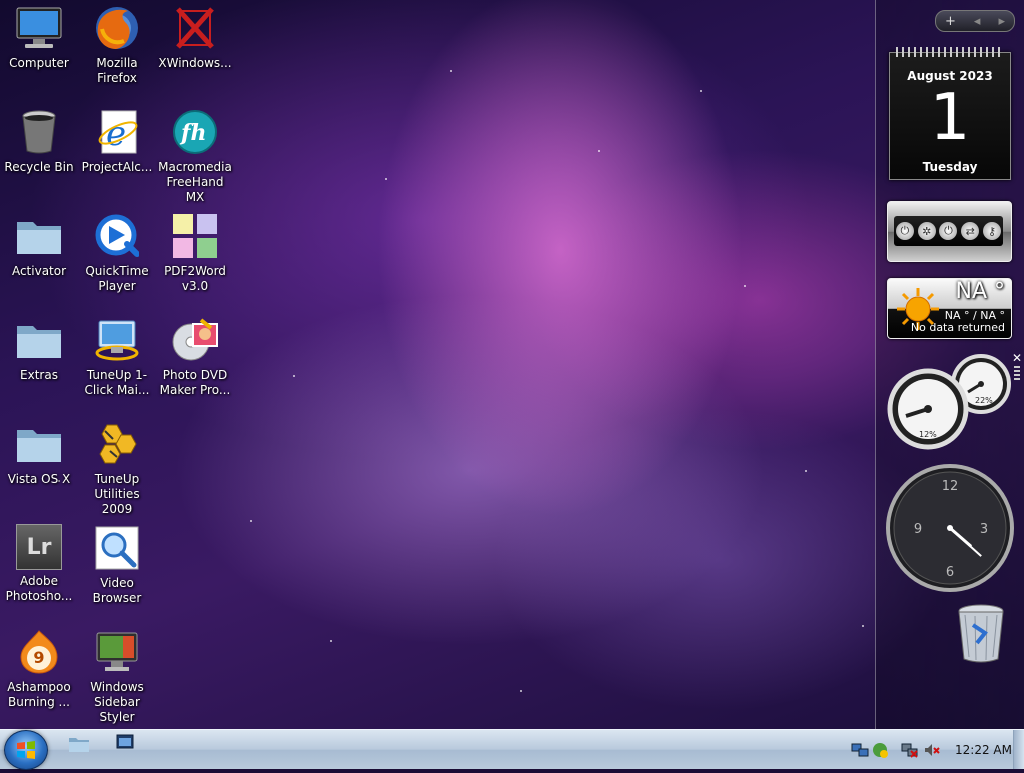  Describe the element at coordinates (125, 741) in the screenshot. I see `desktop-window-icon` at that location.